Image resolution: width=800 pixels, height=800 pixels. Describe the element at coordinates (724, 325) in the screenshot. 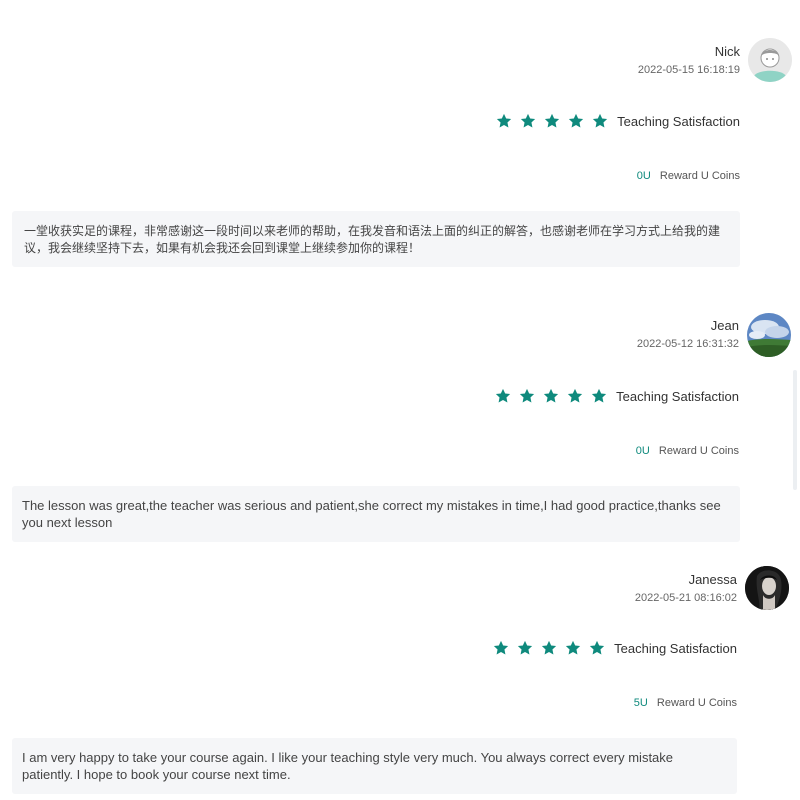

I see `reviewer-name: Jean` at that location.